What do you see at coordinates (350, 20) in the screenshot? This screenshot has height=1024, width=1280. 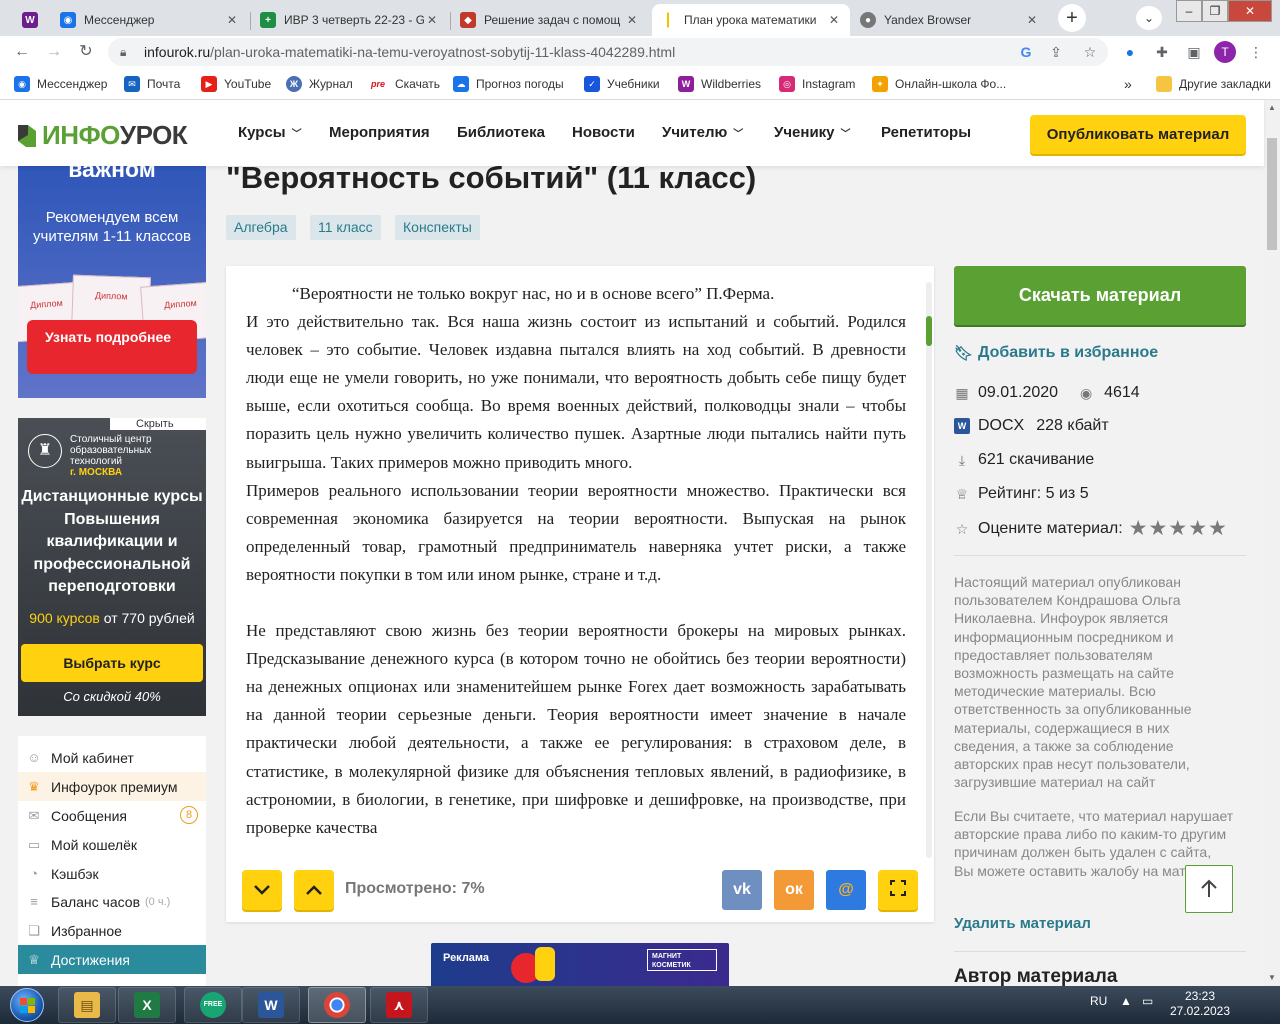 I see `tab-google-sheets: + ИВР 3 четверть 22-23 - G ✕` at bounding box center [350, 20].